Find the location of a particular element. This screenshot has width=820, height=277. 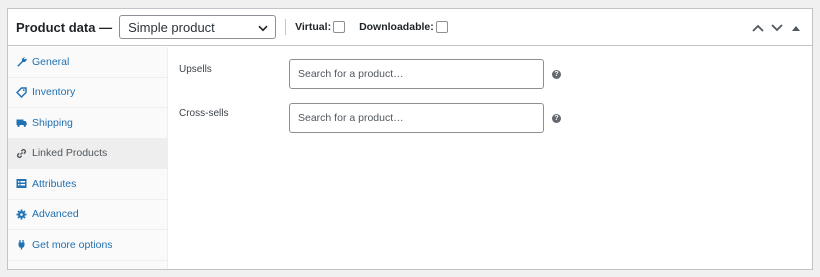

product-type-select: Simple product is located at coordinates (198, 27).